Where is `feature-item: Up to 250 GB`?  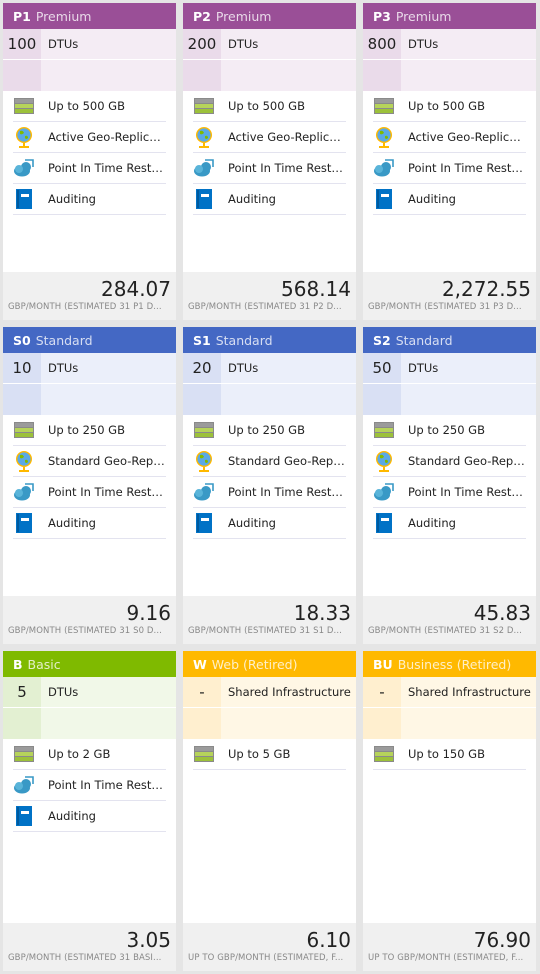
feature-item: Up to 250 GB is located at coordinates (89, 430).